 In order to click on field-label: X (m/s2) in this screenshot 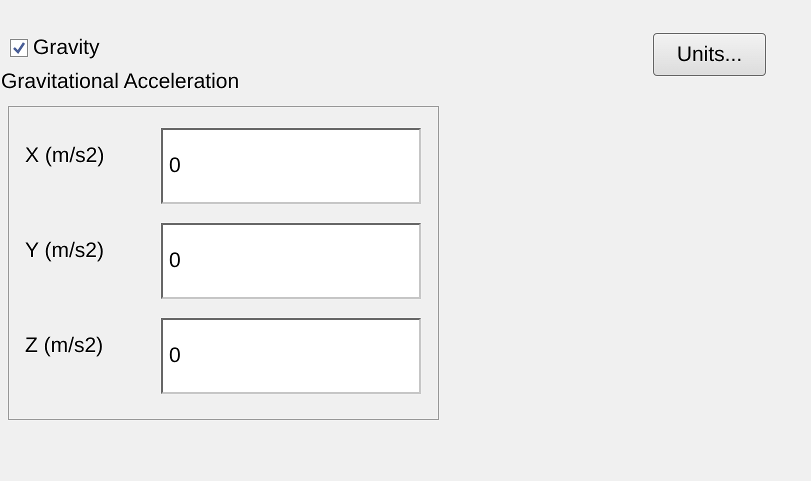, I will do `click(65, 155)`.